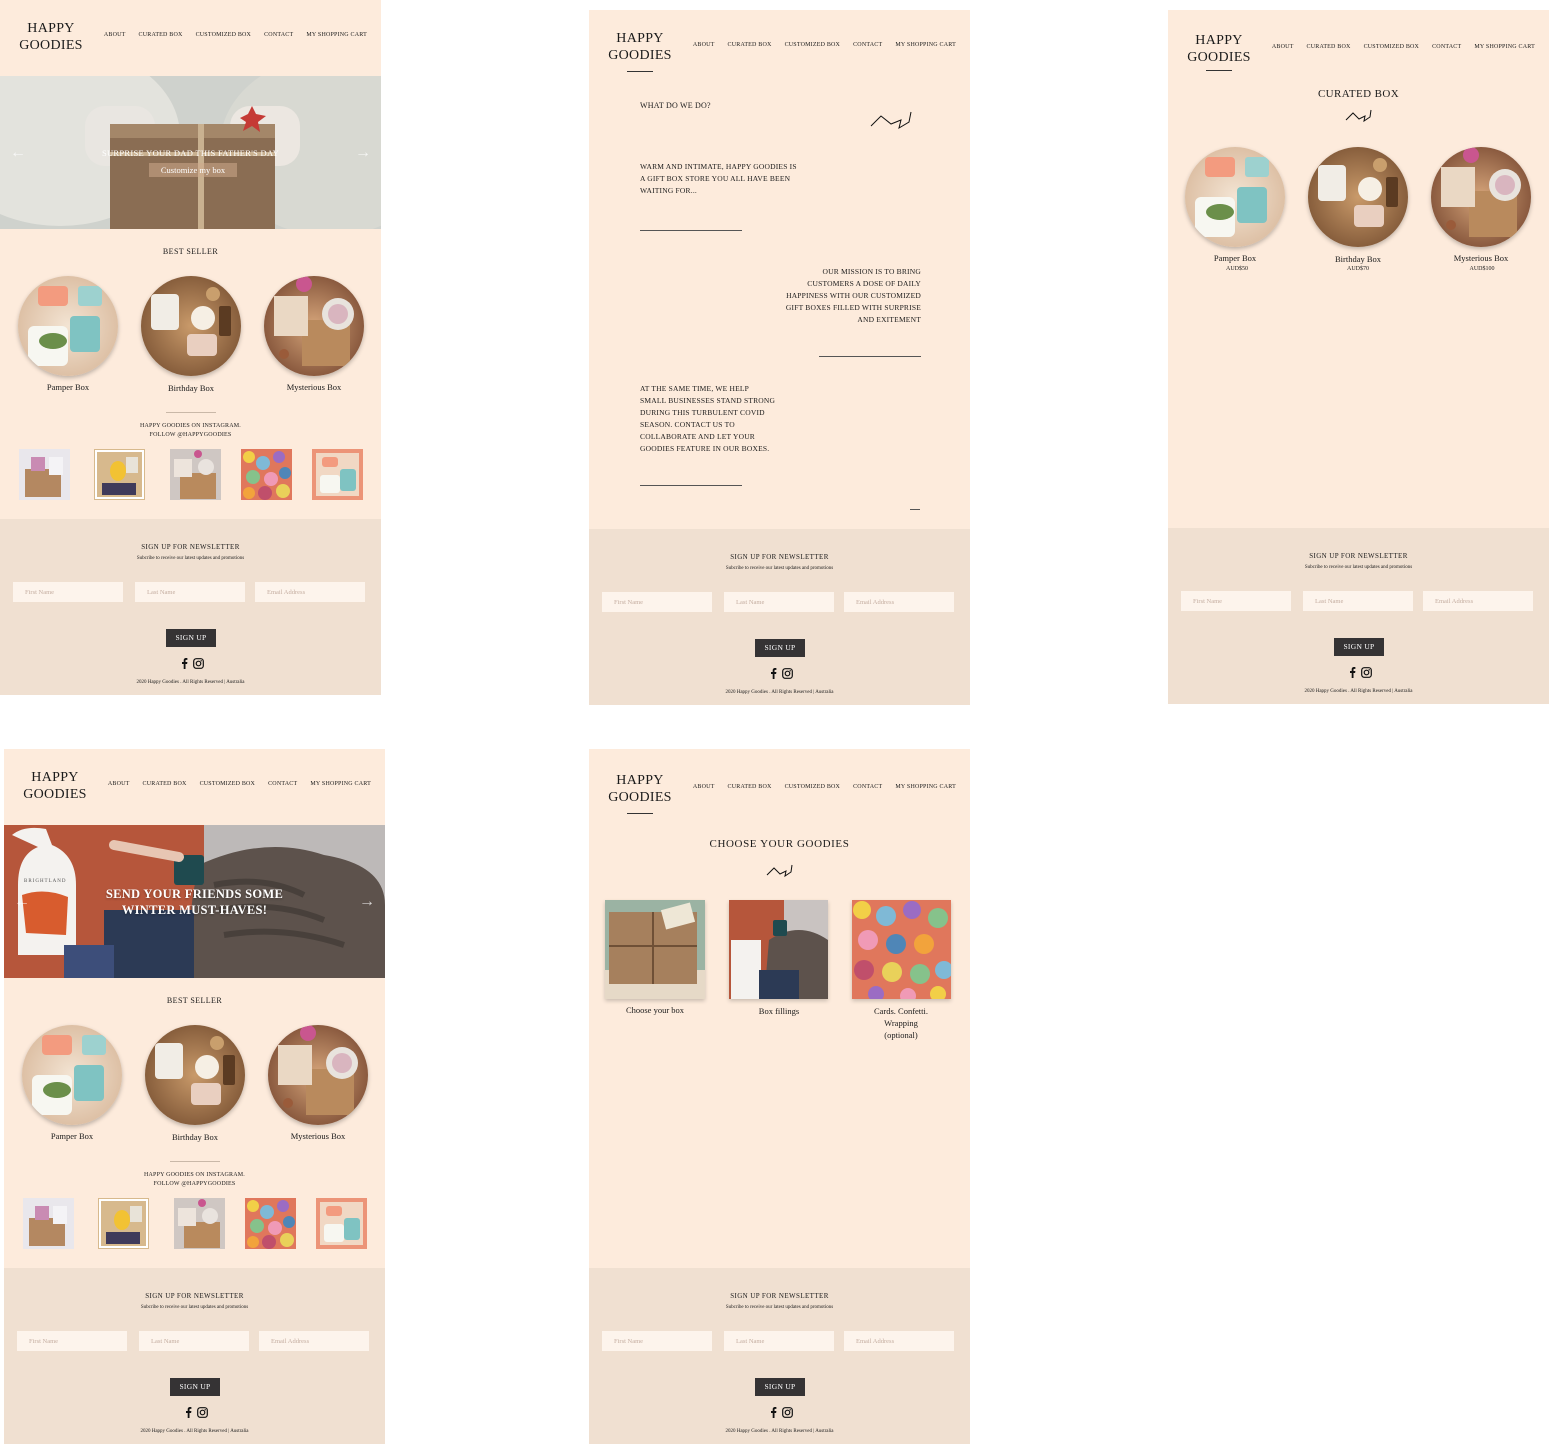 The height and width of the screenshot is (1444, 1549). I want to click on choose-box-image, so click(655, 949).